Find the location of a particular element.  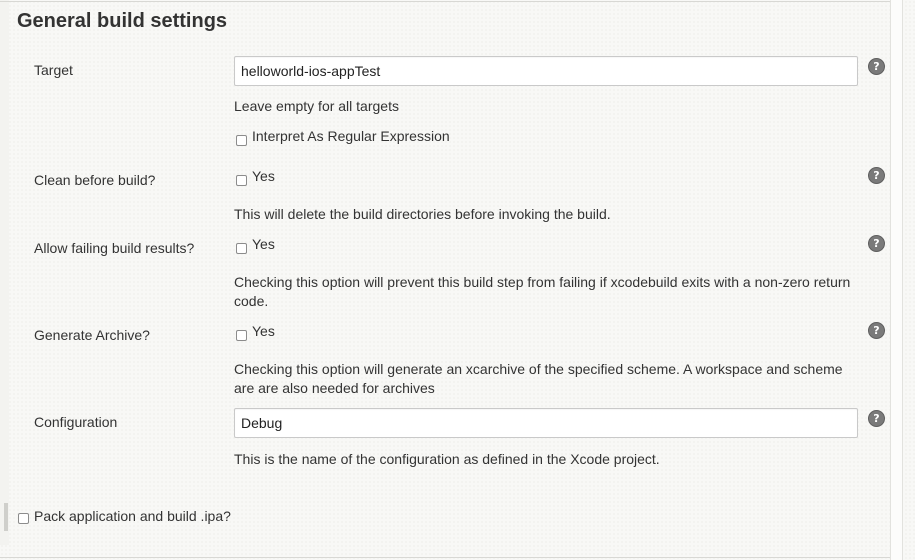

regex-checkbox-row: Interpret As Regular Expression is located at coordinates (343, 137).